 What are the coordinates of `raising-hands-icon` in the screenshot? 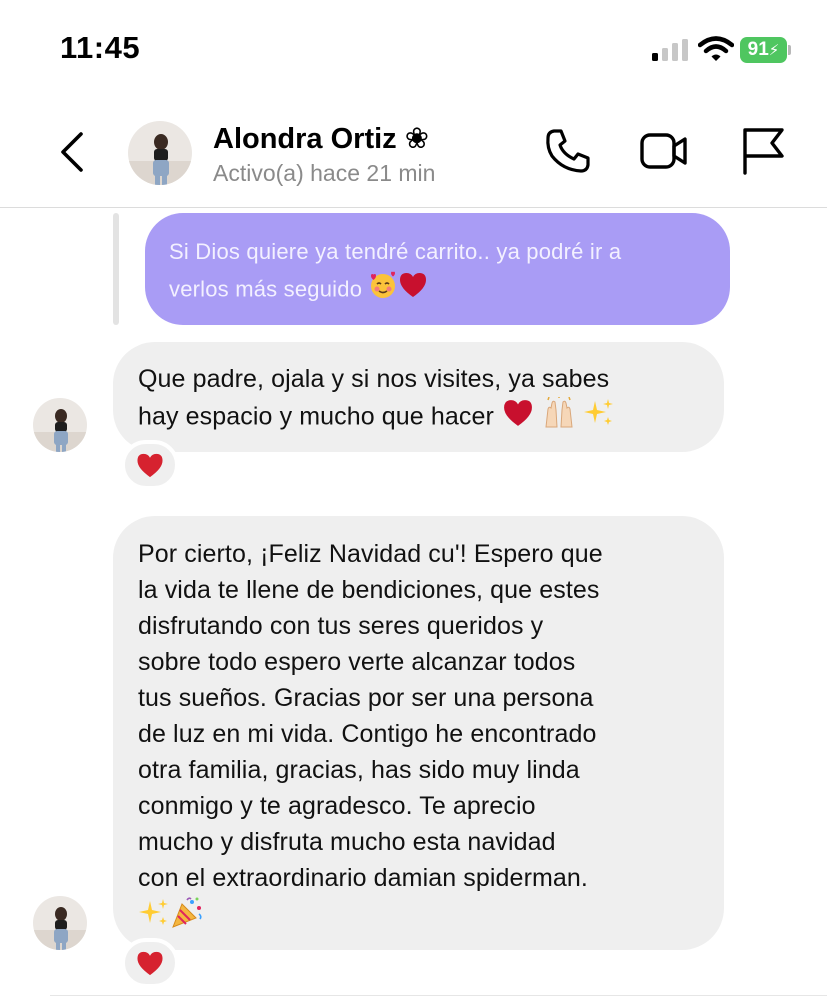 It's located at (559, 417).